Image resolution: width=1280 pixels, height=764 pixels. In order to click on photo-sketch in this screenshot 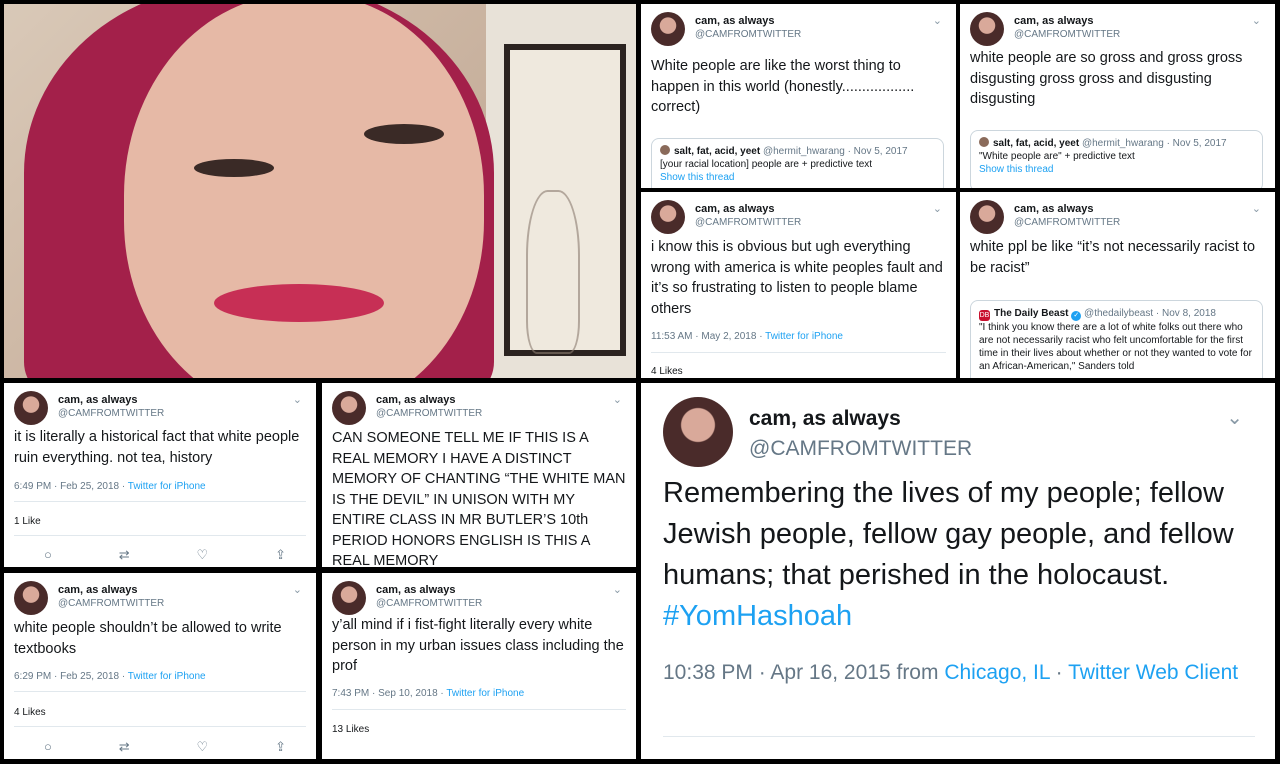, I will do `click(553, 272)`.